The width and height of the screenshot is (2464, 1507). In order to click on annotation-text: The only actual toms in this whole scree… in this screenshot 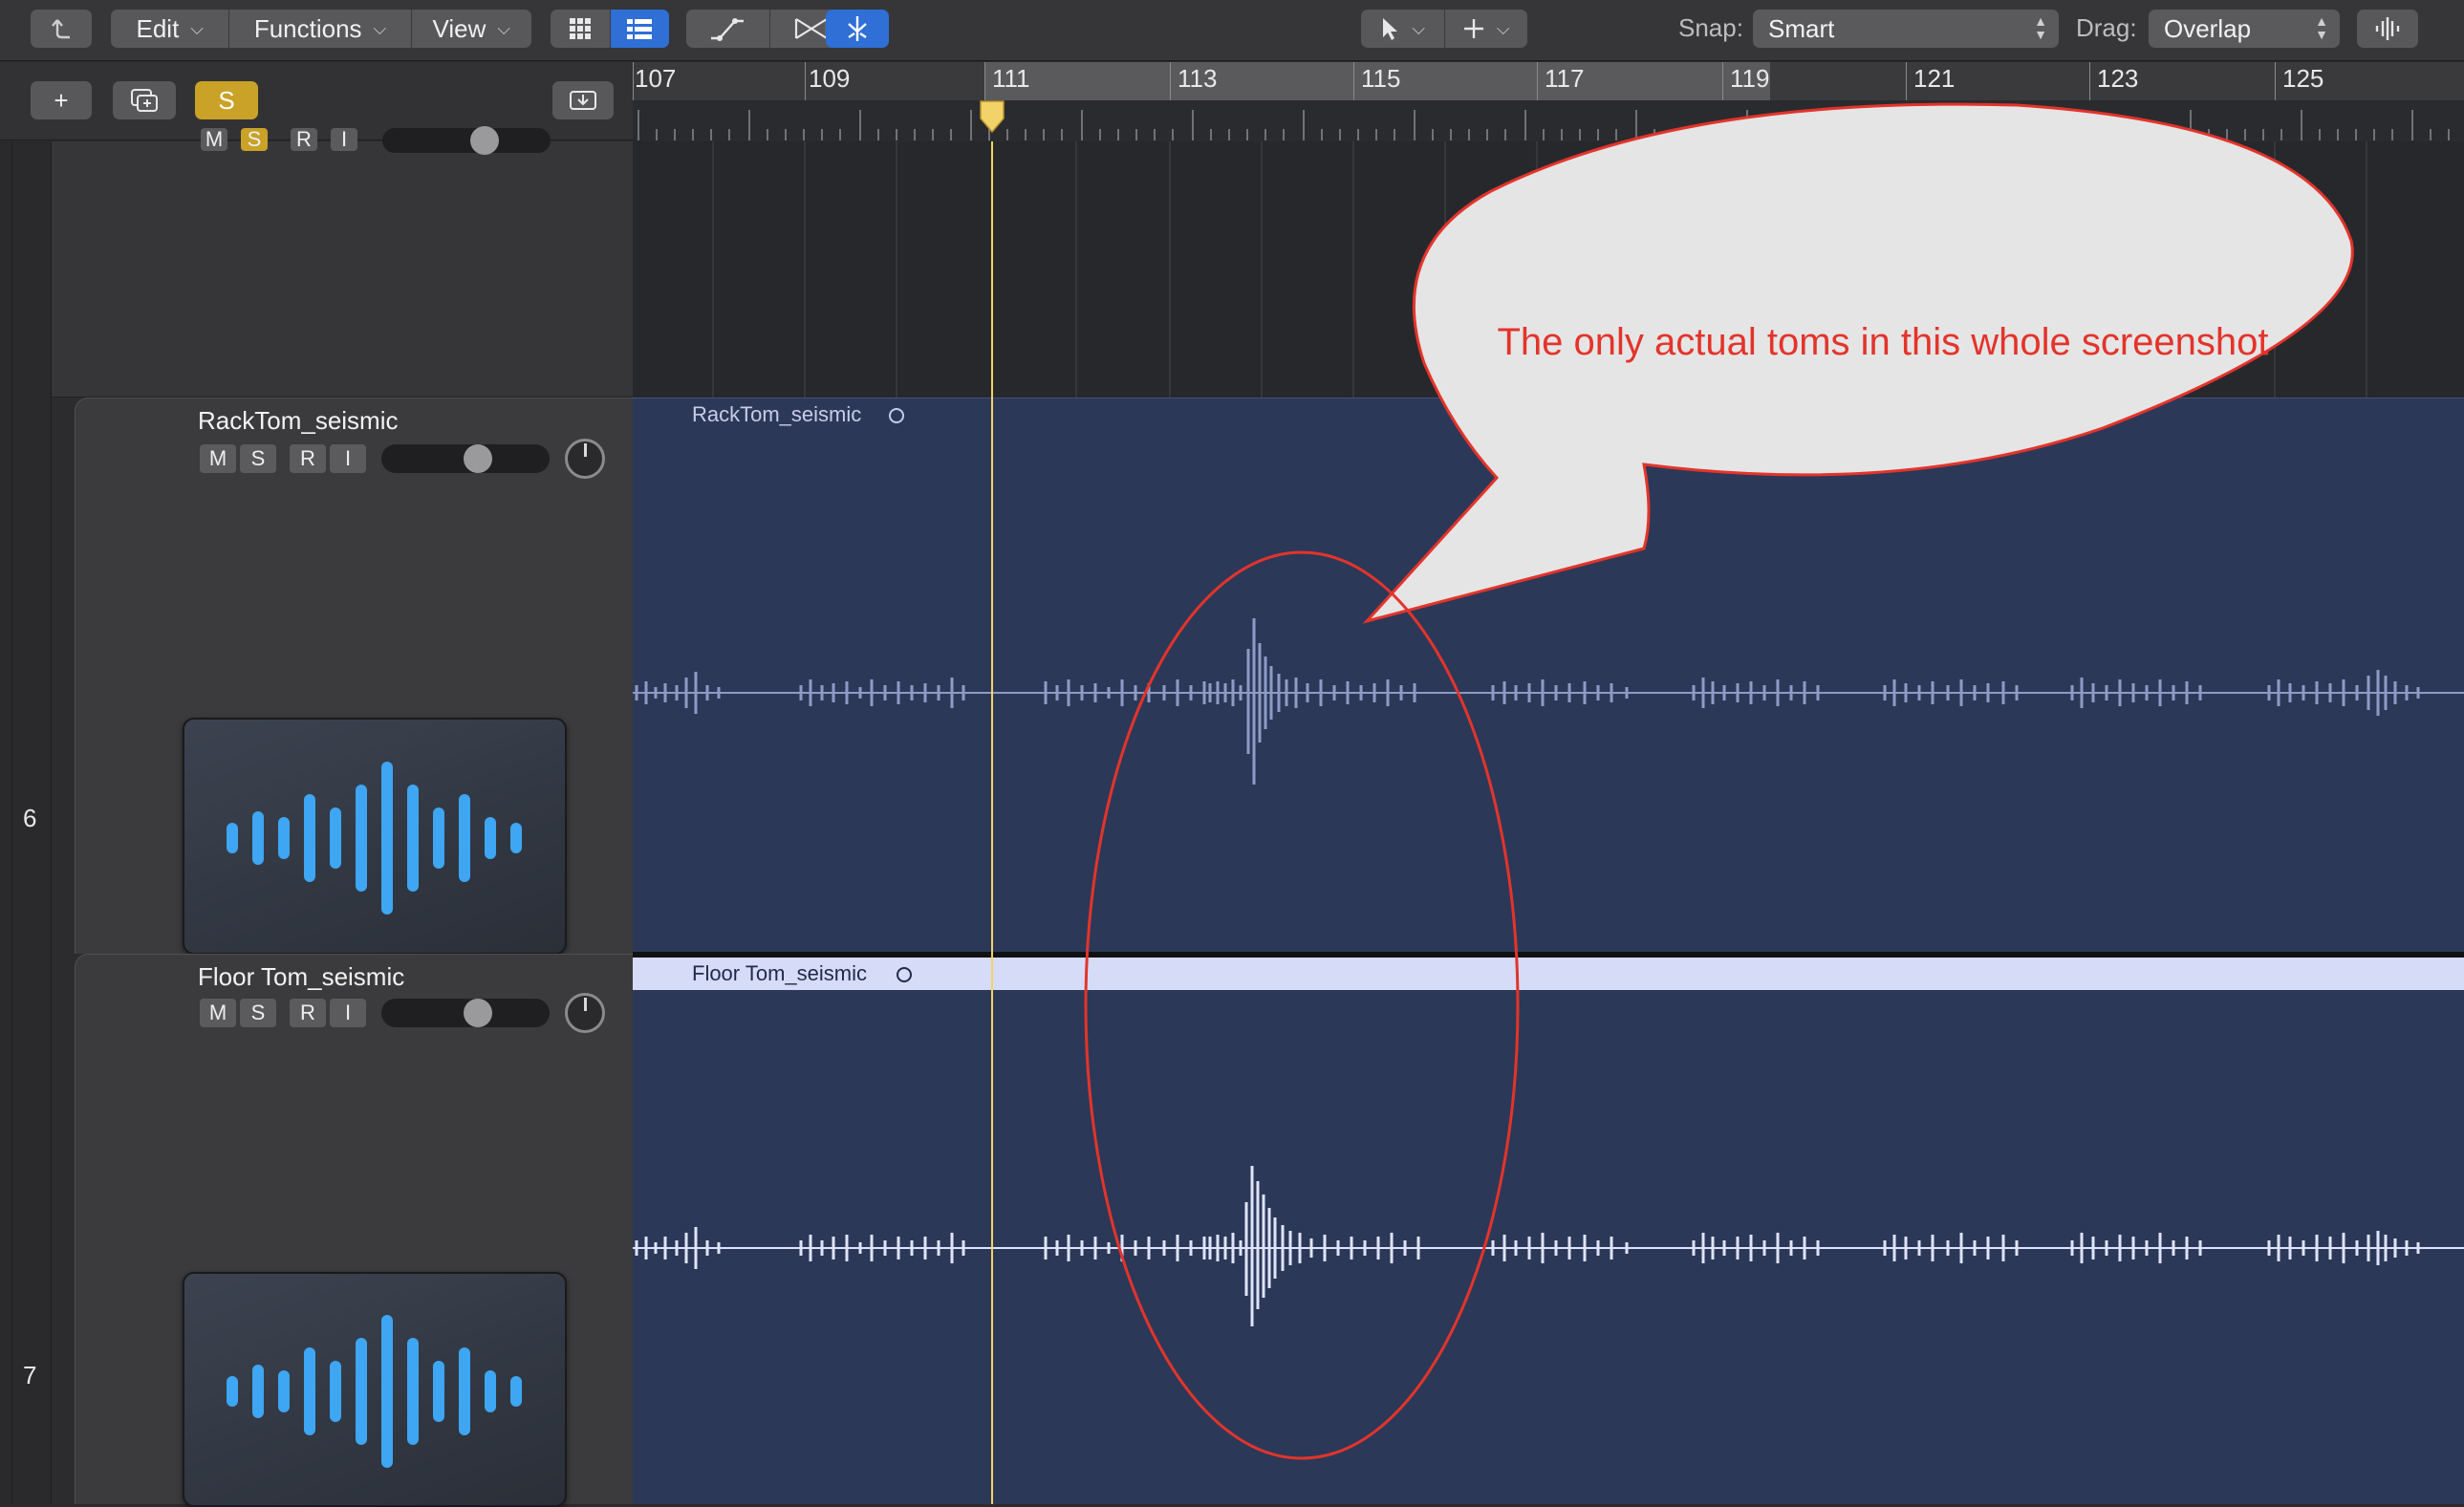, I will do `click(1883, 342)`.